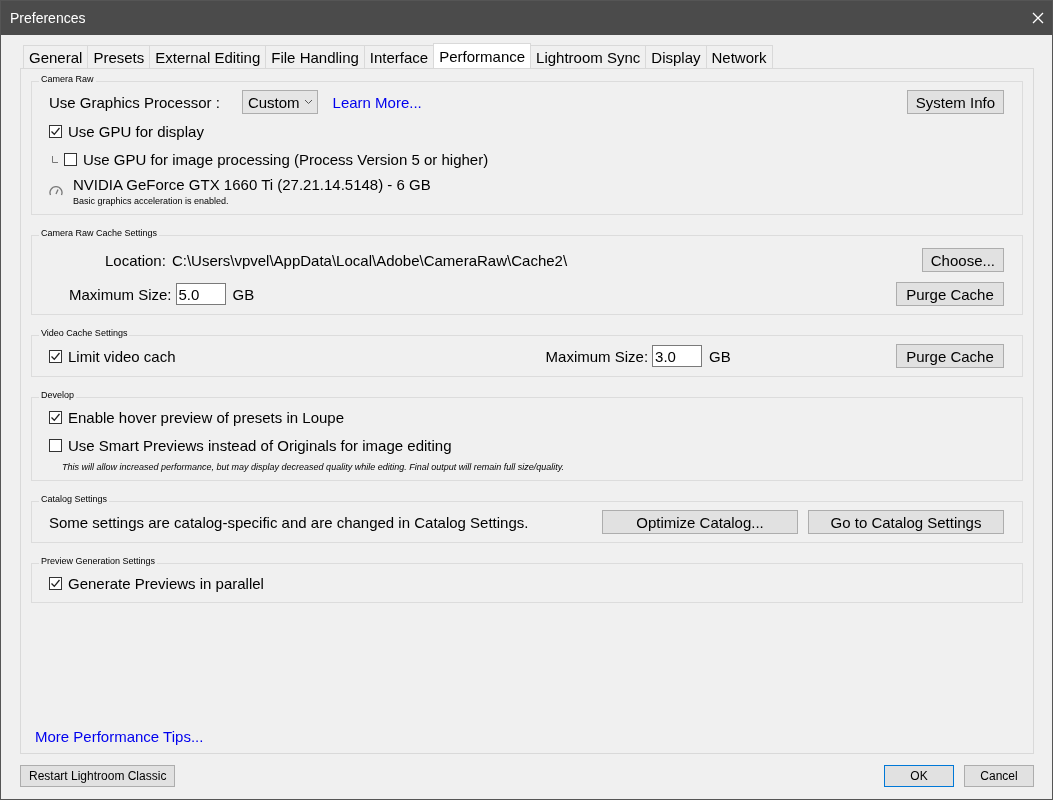 The image size is (1053, 800). Describe the element at coordinates (48, 18) in the screenshot. I see `window-title: Preferences` at that location.